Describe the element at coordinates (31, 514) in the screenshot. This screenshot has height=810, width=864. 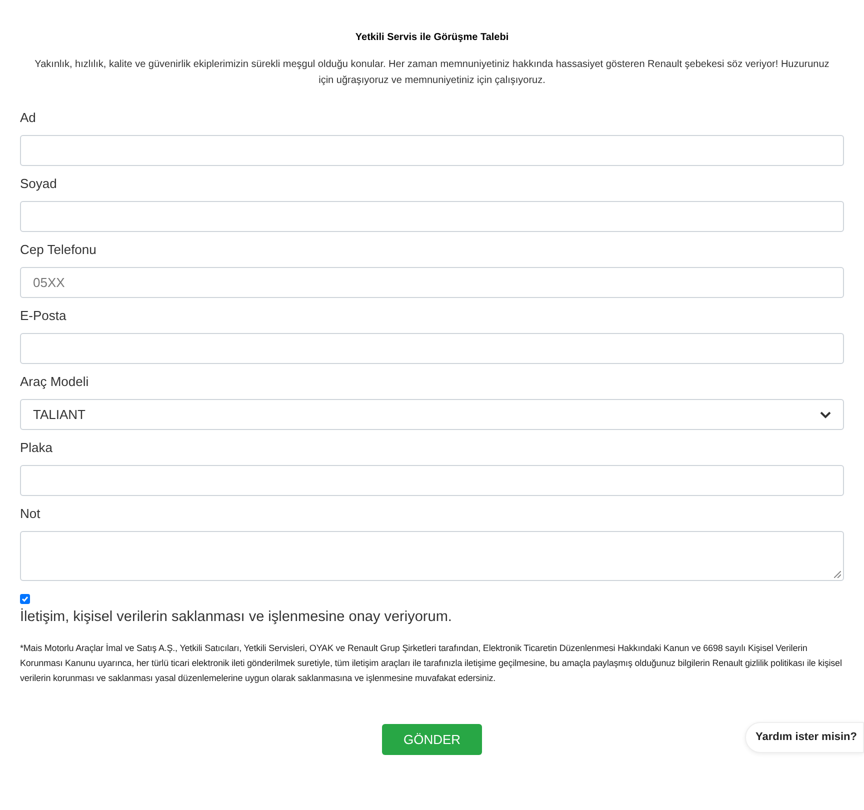
I see `field-label: Not` at that location.